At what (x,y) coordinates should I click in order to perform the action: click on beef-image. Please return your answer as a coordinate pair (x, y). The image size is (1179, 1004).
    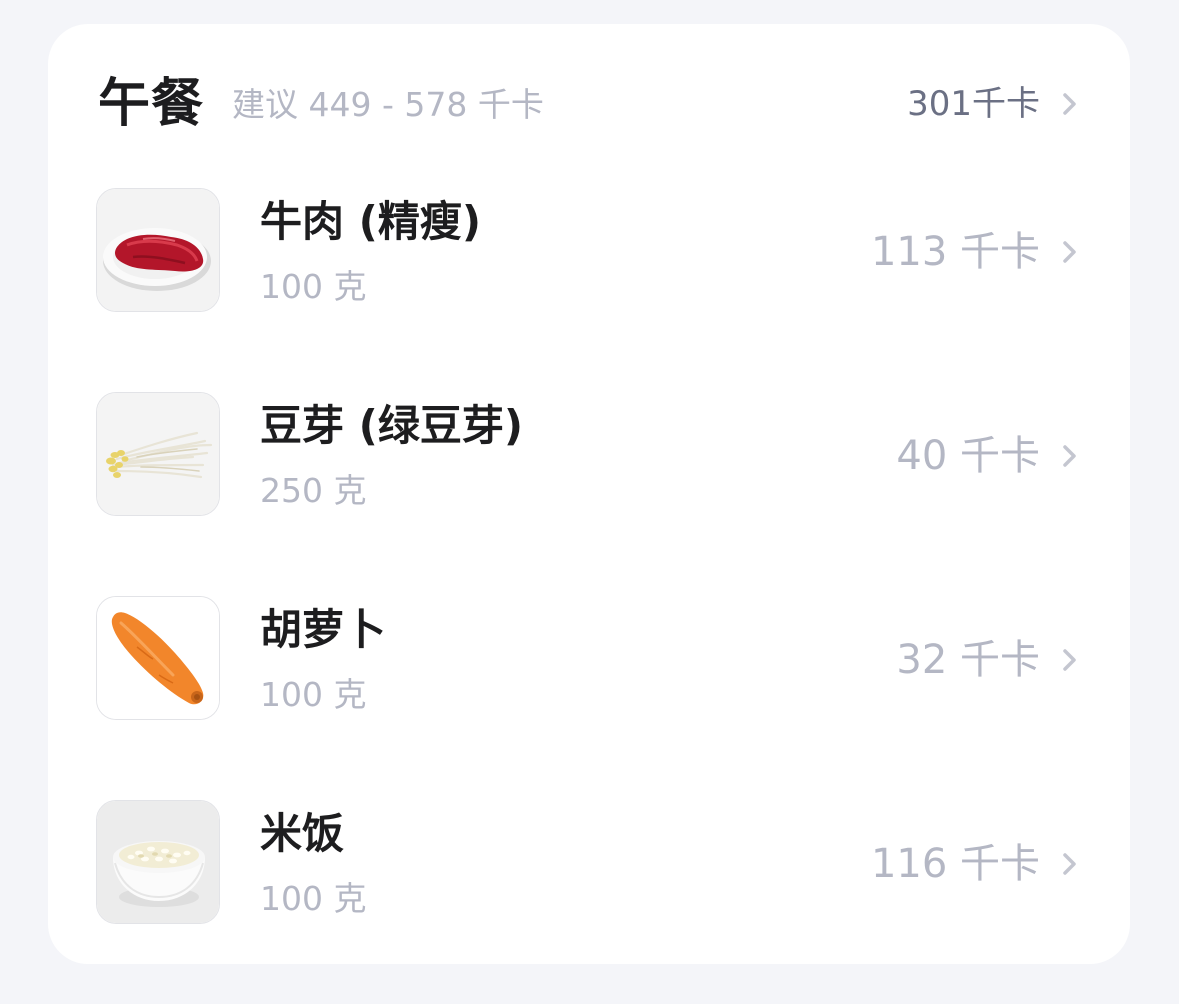
    Looking at the image, I should click on (158, 250).